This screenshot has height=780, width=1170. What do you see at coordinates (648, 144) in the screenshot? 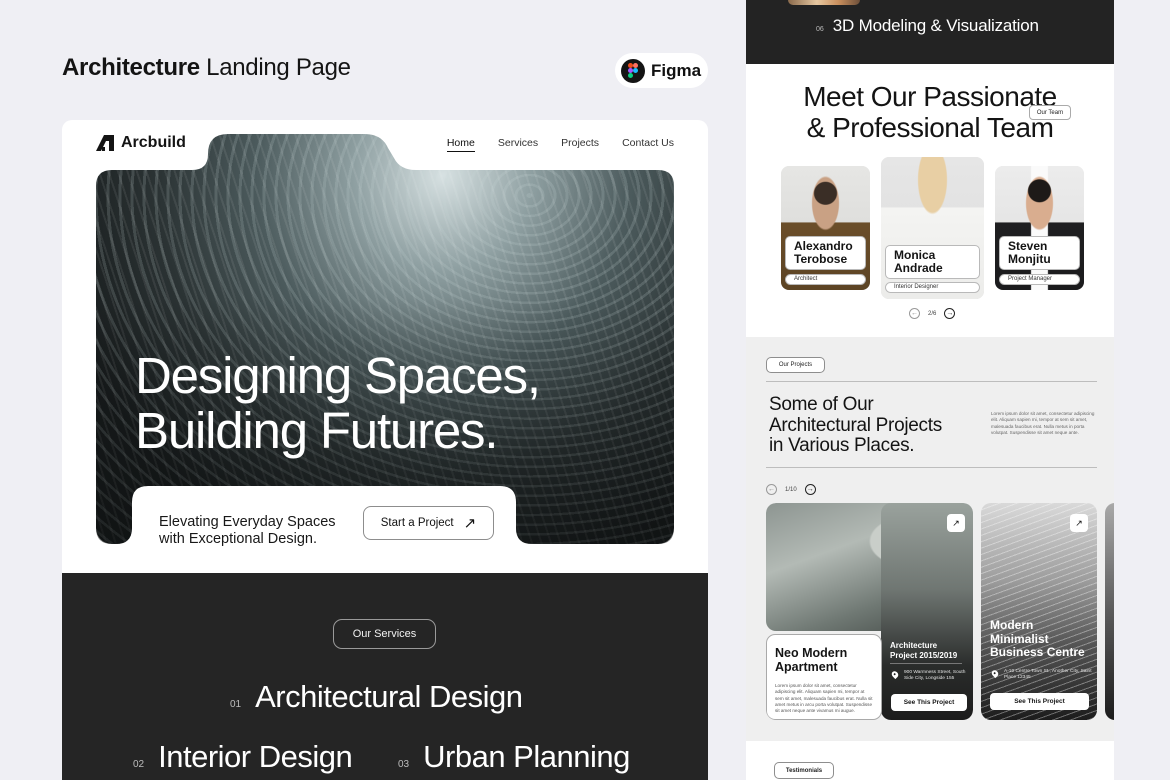
I see `nav-contact-us: Contact Us` at bounding box center [648, 144].